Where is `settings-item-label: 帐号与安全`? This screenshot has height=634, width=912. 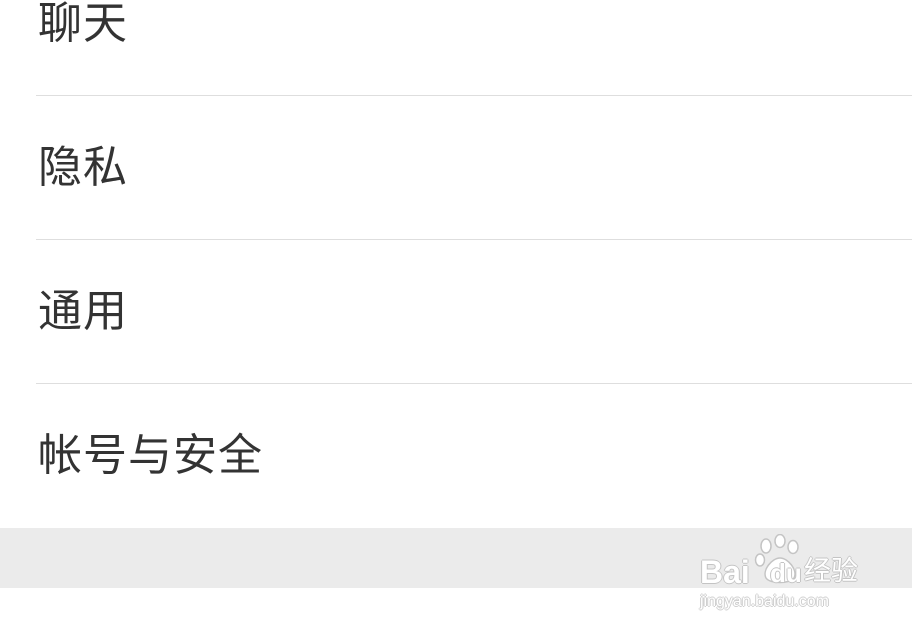 settings-item-label: 帐号与安全 is located at coordinates (150, 455).